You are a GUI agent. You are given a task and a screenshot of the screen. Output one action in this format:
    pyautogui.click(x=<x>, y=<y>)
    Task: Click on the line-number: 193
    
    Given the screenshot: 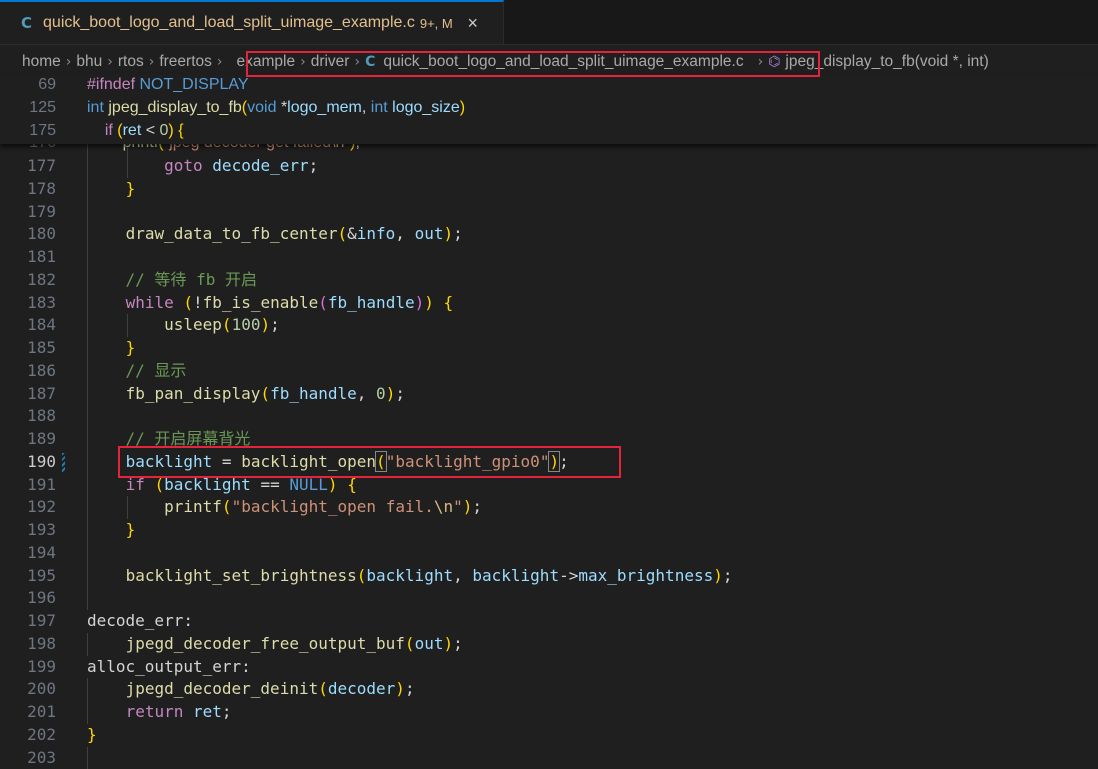 What is the action you would take?
    pyautogui.click(x=28, y=530)
    